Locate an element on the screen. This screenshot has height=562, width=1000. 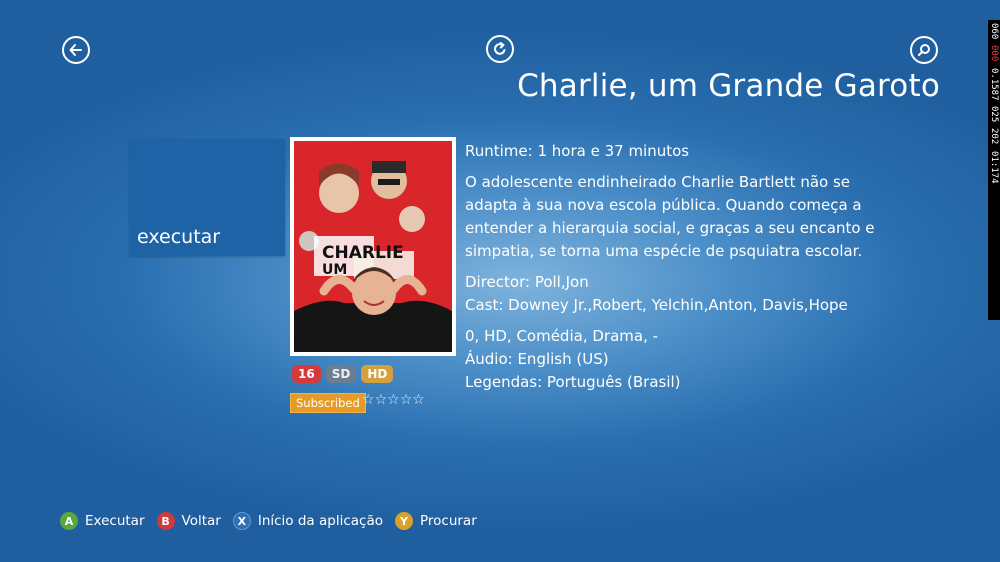
hint-label: Procurar is located at coordinates (448, 521).